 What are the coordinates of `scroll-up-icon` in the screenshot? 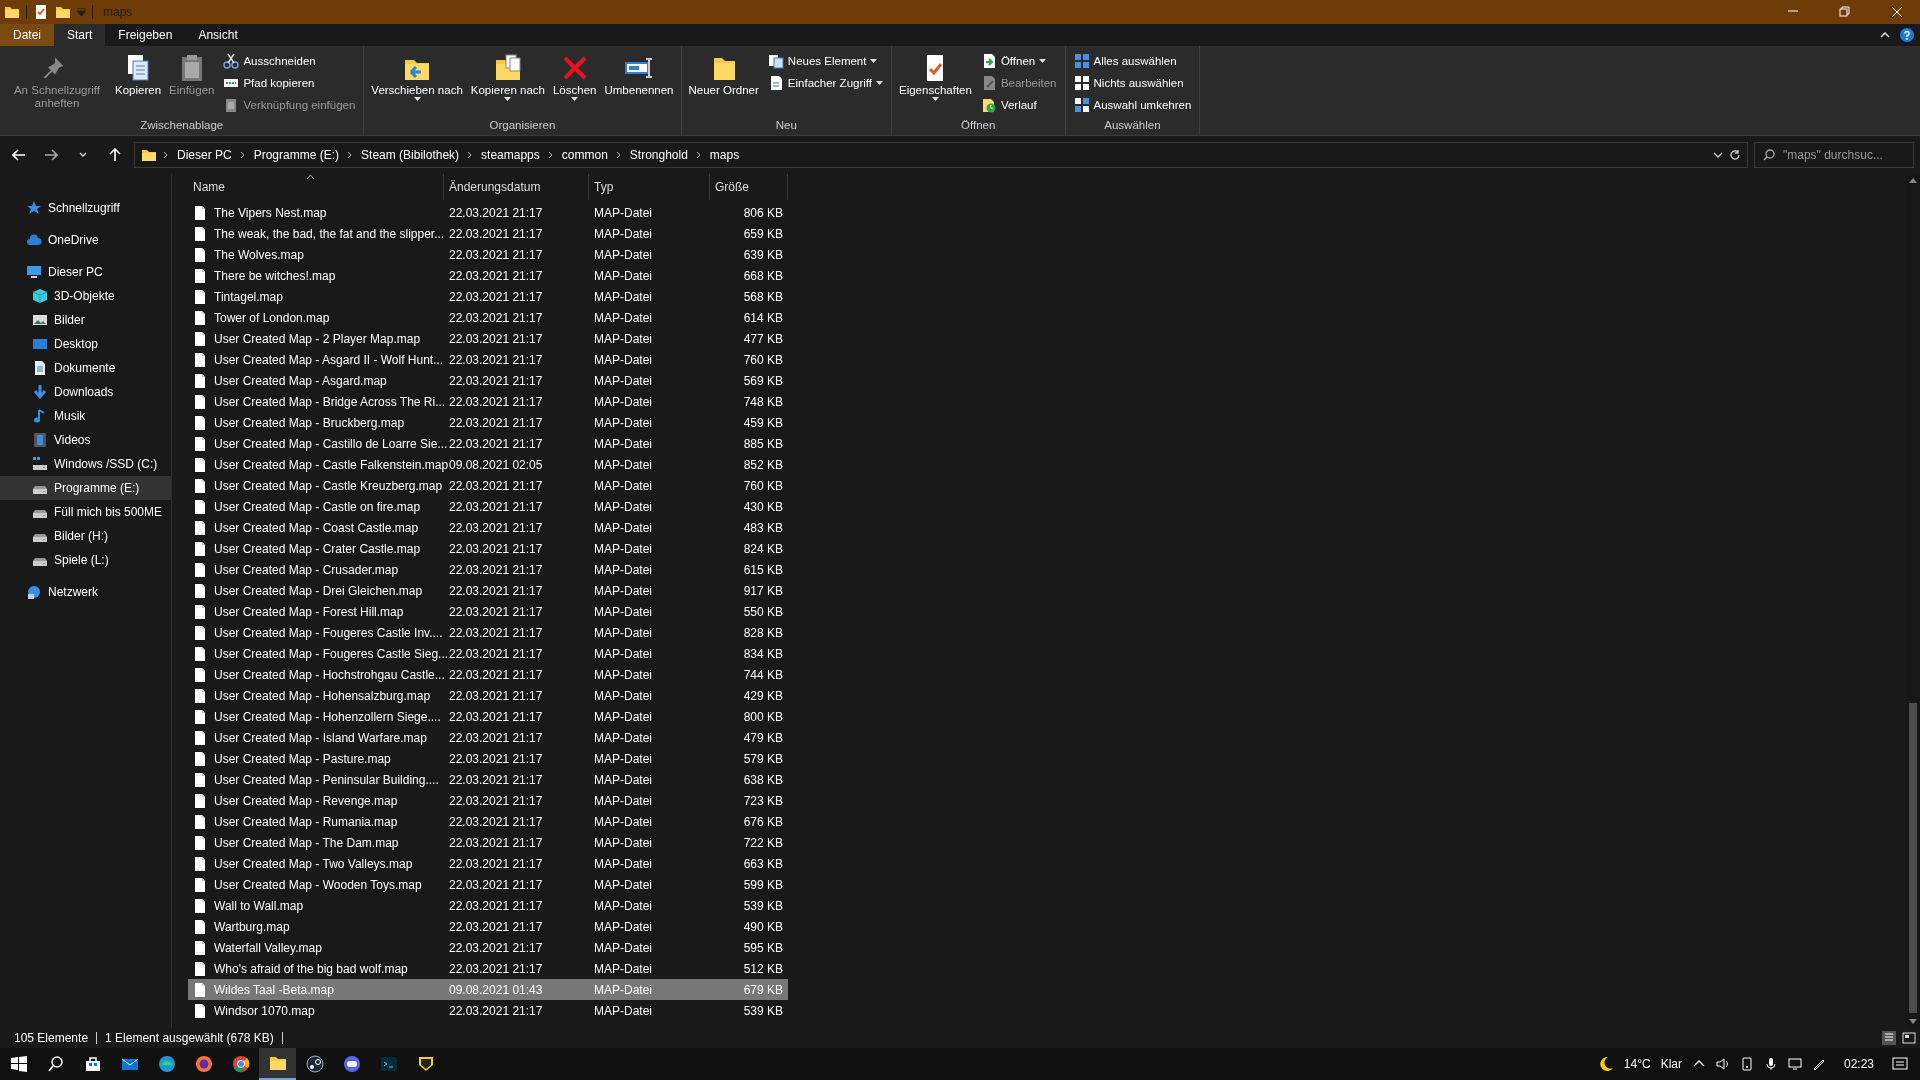 It's located at (1913, 180).